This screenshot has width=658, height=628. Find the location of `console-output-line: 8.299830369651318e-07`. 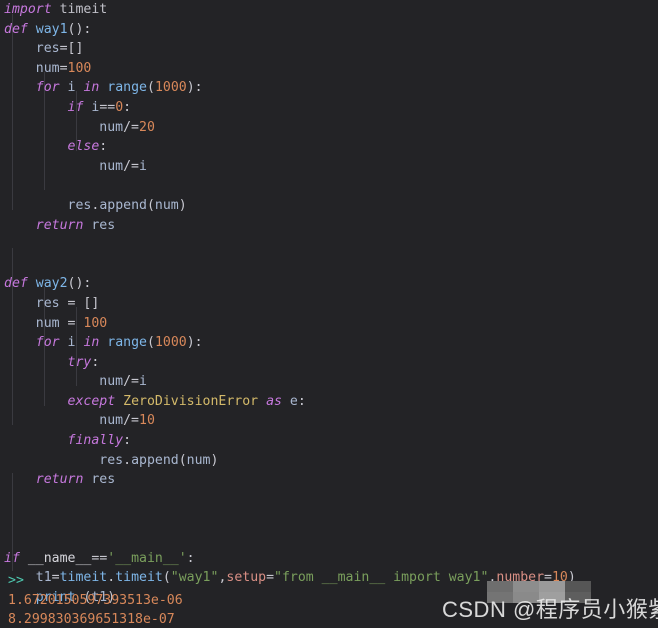

console-output-line: 8.299830369651318e-07 is located at coordinates (91, 620).